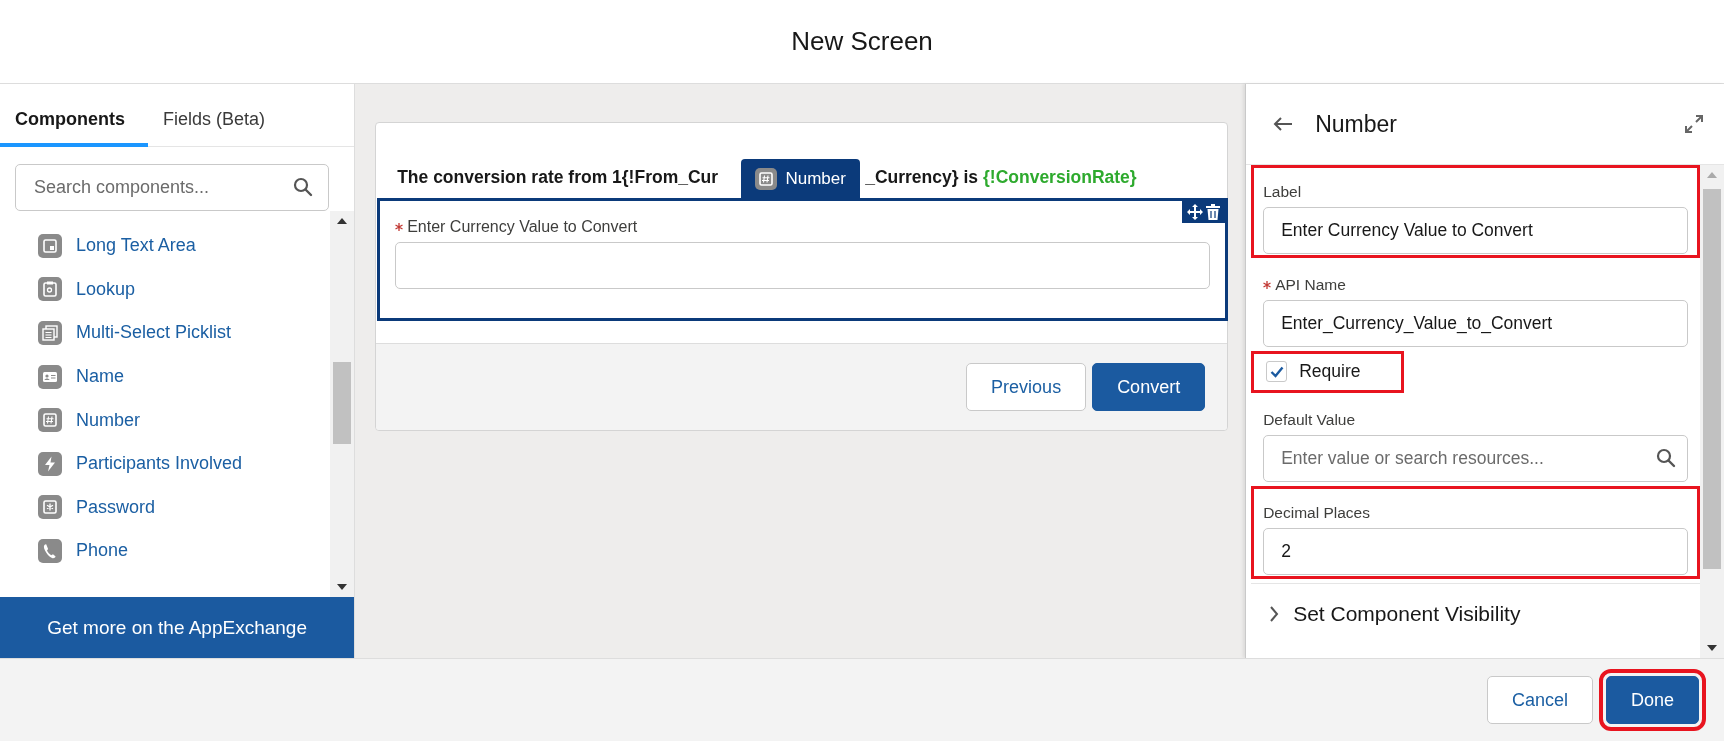 The height and width of the screenshot is (741, 1724). What do you see at coordinates (522, 227) in the screenshot?
I see `field-label: Enter Currency Value to Convert` at bounding box center [522, 227].